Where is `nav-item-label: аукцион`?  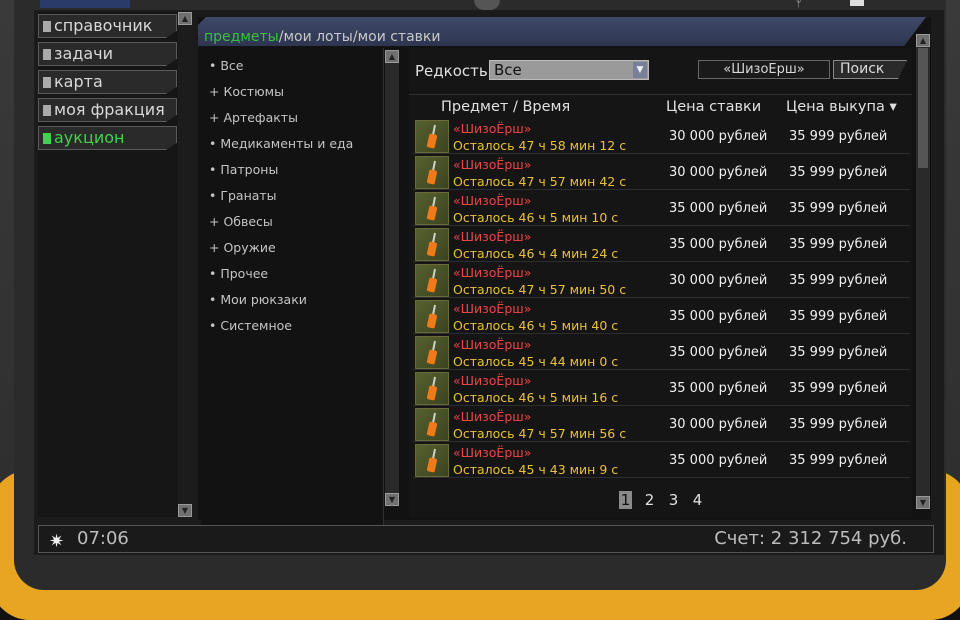 nav-item-label: аукцион is located at coordinates (89, 137).